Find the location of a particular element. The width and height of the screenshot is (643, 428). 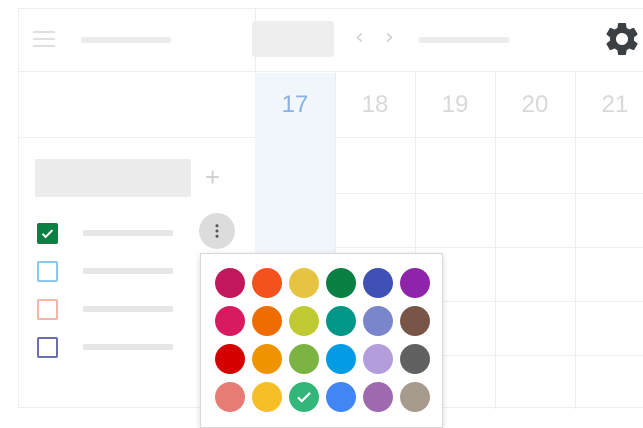

chevron-right-icon: › is located at coordinates (389, 38).